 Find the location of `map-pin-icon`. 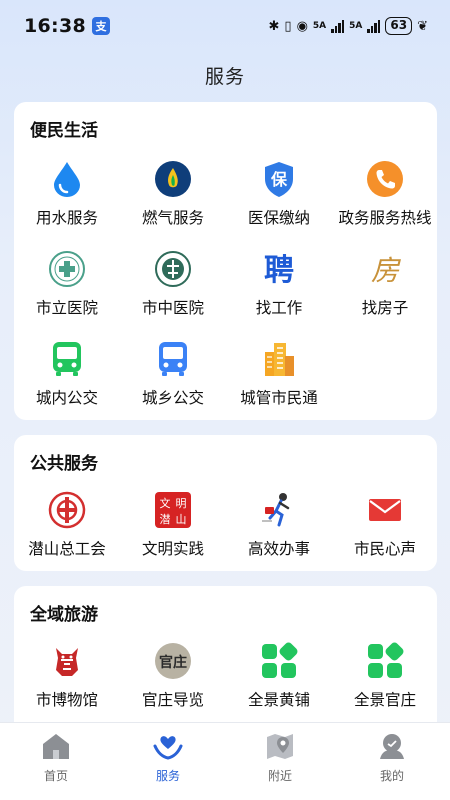

map-pin-icon is located at coordinates (280, 746).